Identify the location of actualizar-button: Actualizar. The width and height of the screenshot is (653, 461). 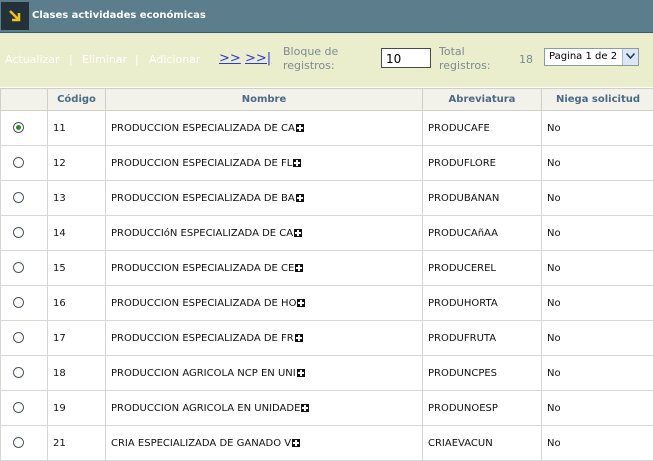
(32, 59).